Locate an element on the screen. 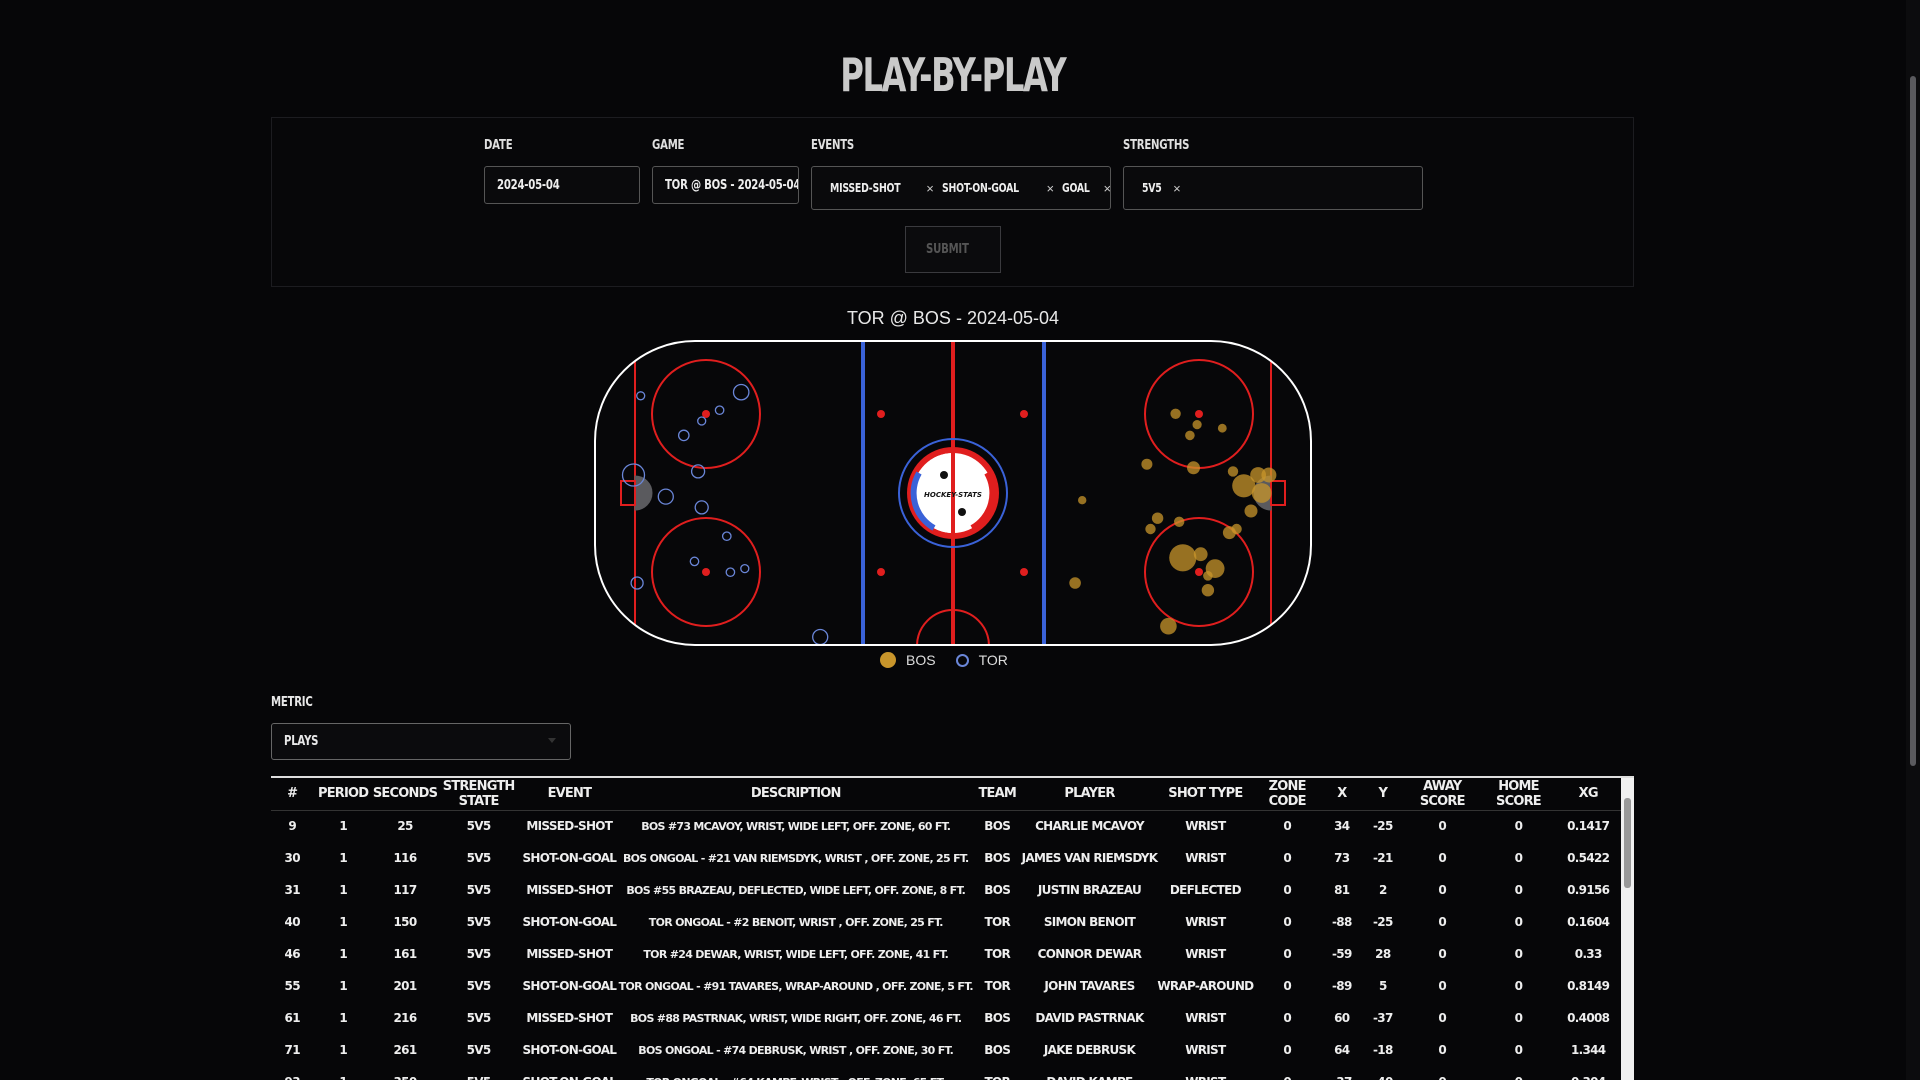  column-header: X is located at coordinates (1341, 794).